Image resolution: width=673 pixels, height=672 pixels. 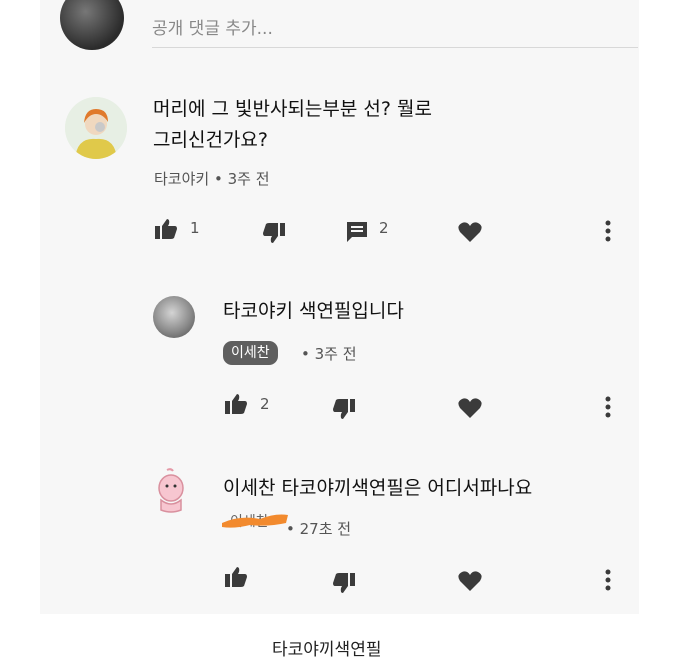 I want to click on comment-time: 3주 전, so click(x=248, y=179).